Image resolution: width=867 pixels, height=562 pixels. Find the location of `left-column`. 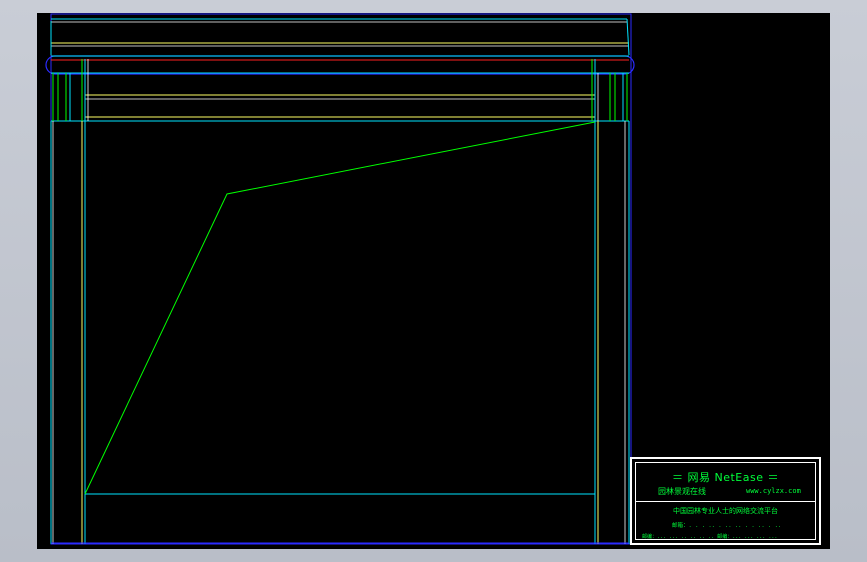

left-column is located at coordinates (69, 301).